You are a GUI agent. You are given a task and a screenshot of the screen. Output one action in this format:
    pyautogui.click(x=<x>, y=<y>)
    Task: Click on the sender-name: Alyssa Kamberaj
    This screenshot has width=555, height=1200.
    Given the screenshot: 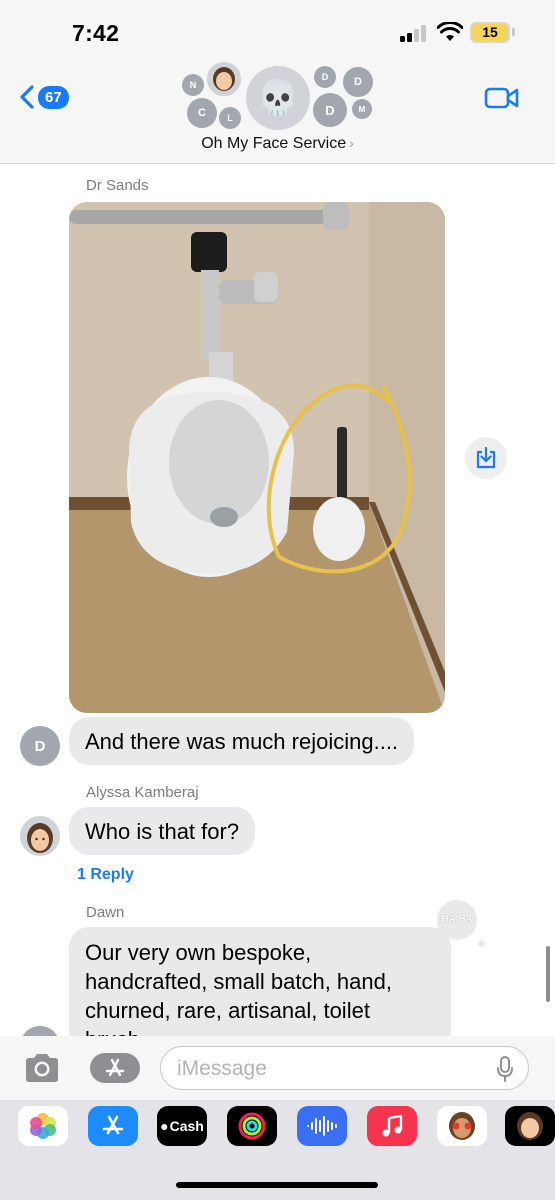 What is the action you would take?
    pyautogui.click(x=142, y=792)
    